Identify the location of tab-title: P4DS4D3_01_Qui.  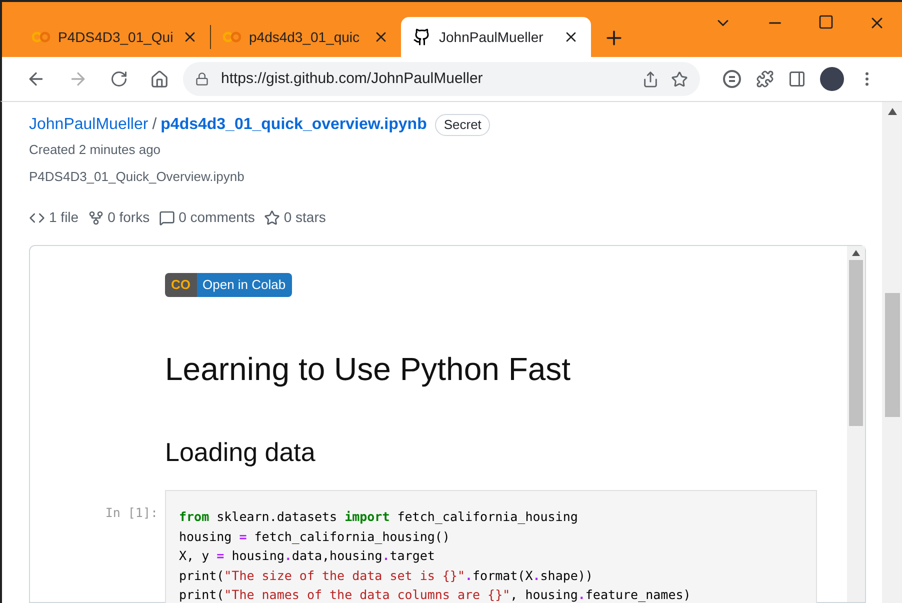
(116, 37).